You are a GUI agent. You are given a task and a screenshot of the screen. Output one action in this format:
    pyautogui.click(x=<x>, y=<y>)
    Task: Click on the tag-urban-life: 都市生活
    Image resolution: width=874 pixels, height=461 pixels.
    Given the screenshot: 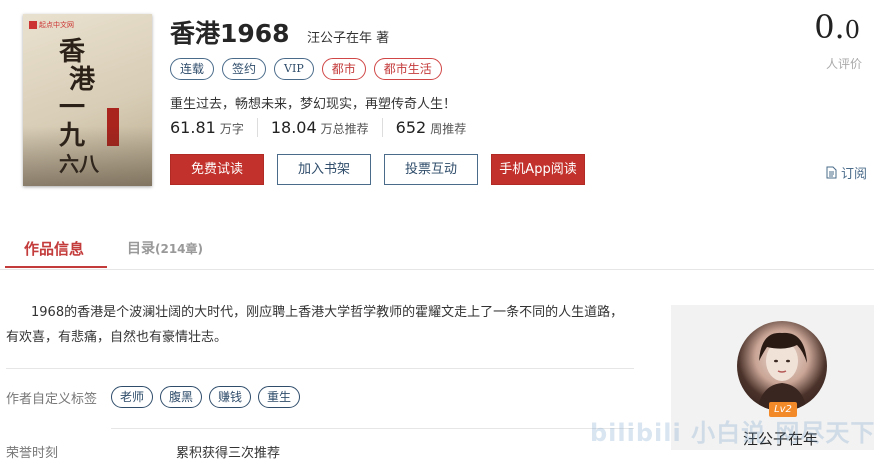 What is the action you would take?
    pyautogui.click(x=407, y=69)
    